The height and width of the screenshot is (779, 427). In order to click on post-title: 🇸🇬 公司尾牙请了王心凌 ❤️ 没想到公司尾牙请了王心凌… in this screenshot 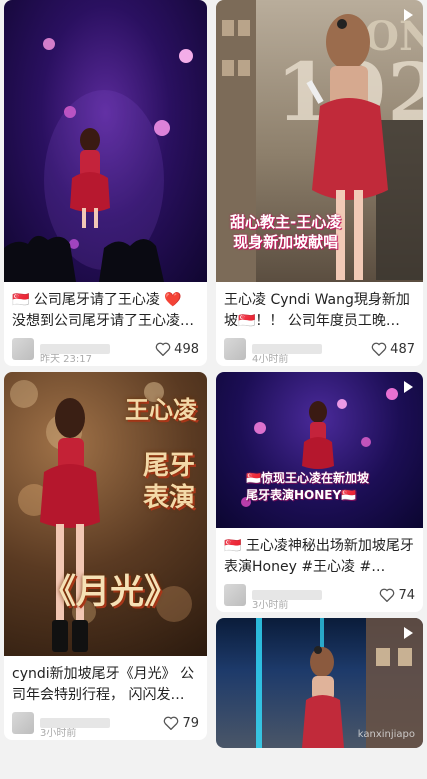, I will do `click(105, 311)`.